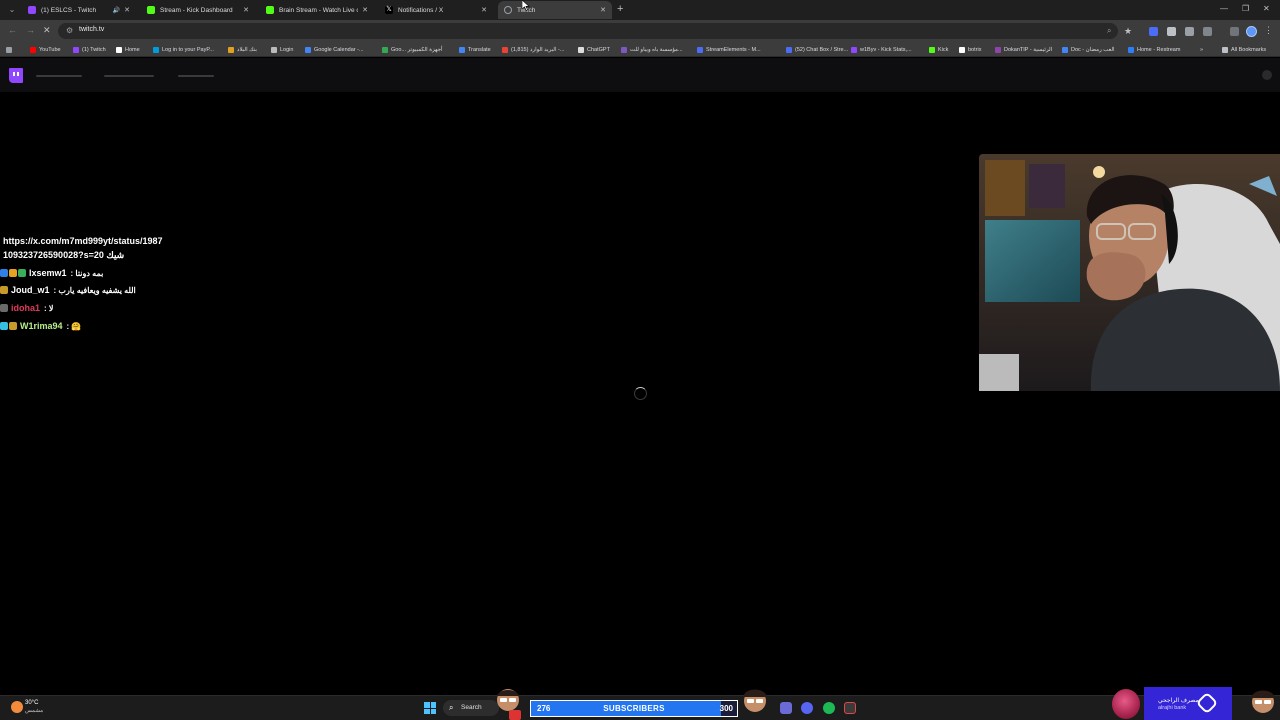  Describe the element at coordinates (74, 326) in the screenshot. I see `chat-text: : 🤗` at that location.